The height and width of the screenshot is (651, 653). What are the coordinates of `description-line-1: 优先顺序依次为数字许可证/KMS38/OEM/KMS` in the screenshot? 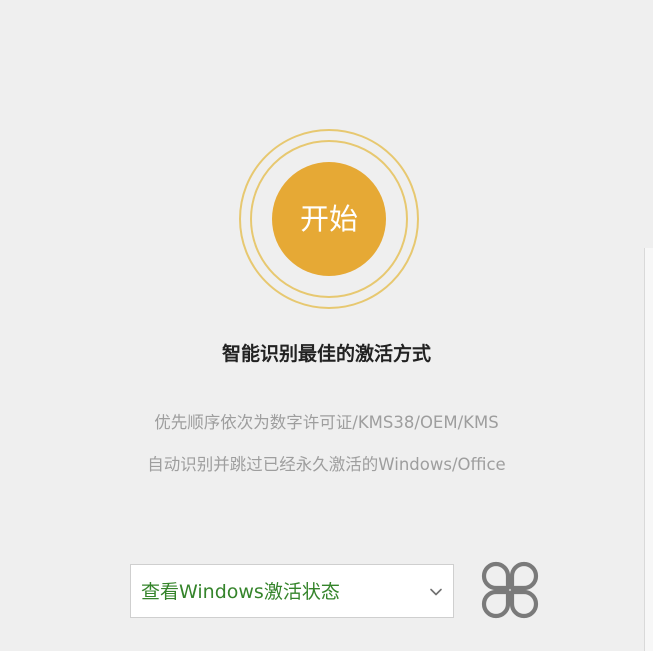 It's located at (326, 422).